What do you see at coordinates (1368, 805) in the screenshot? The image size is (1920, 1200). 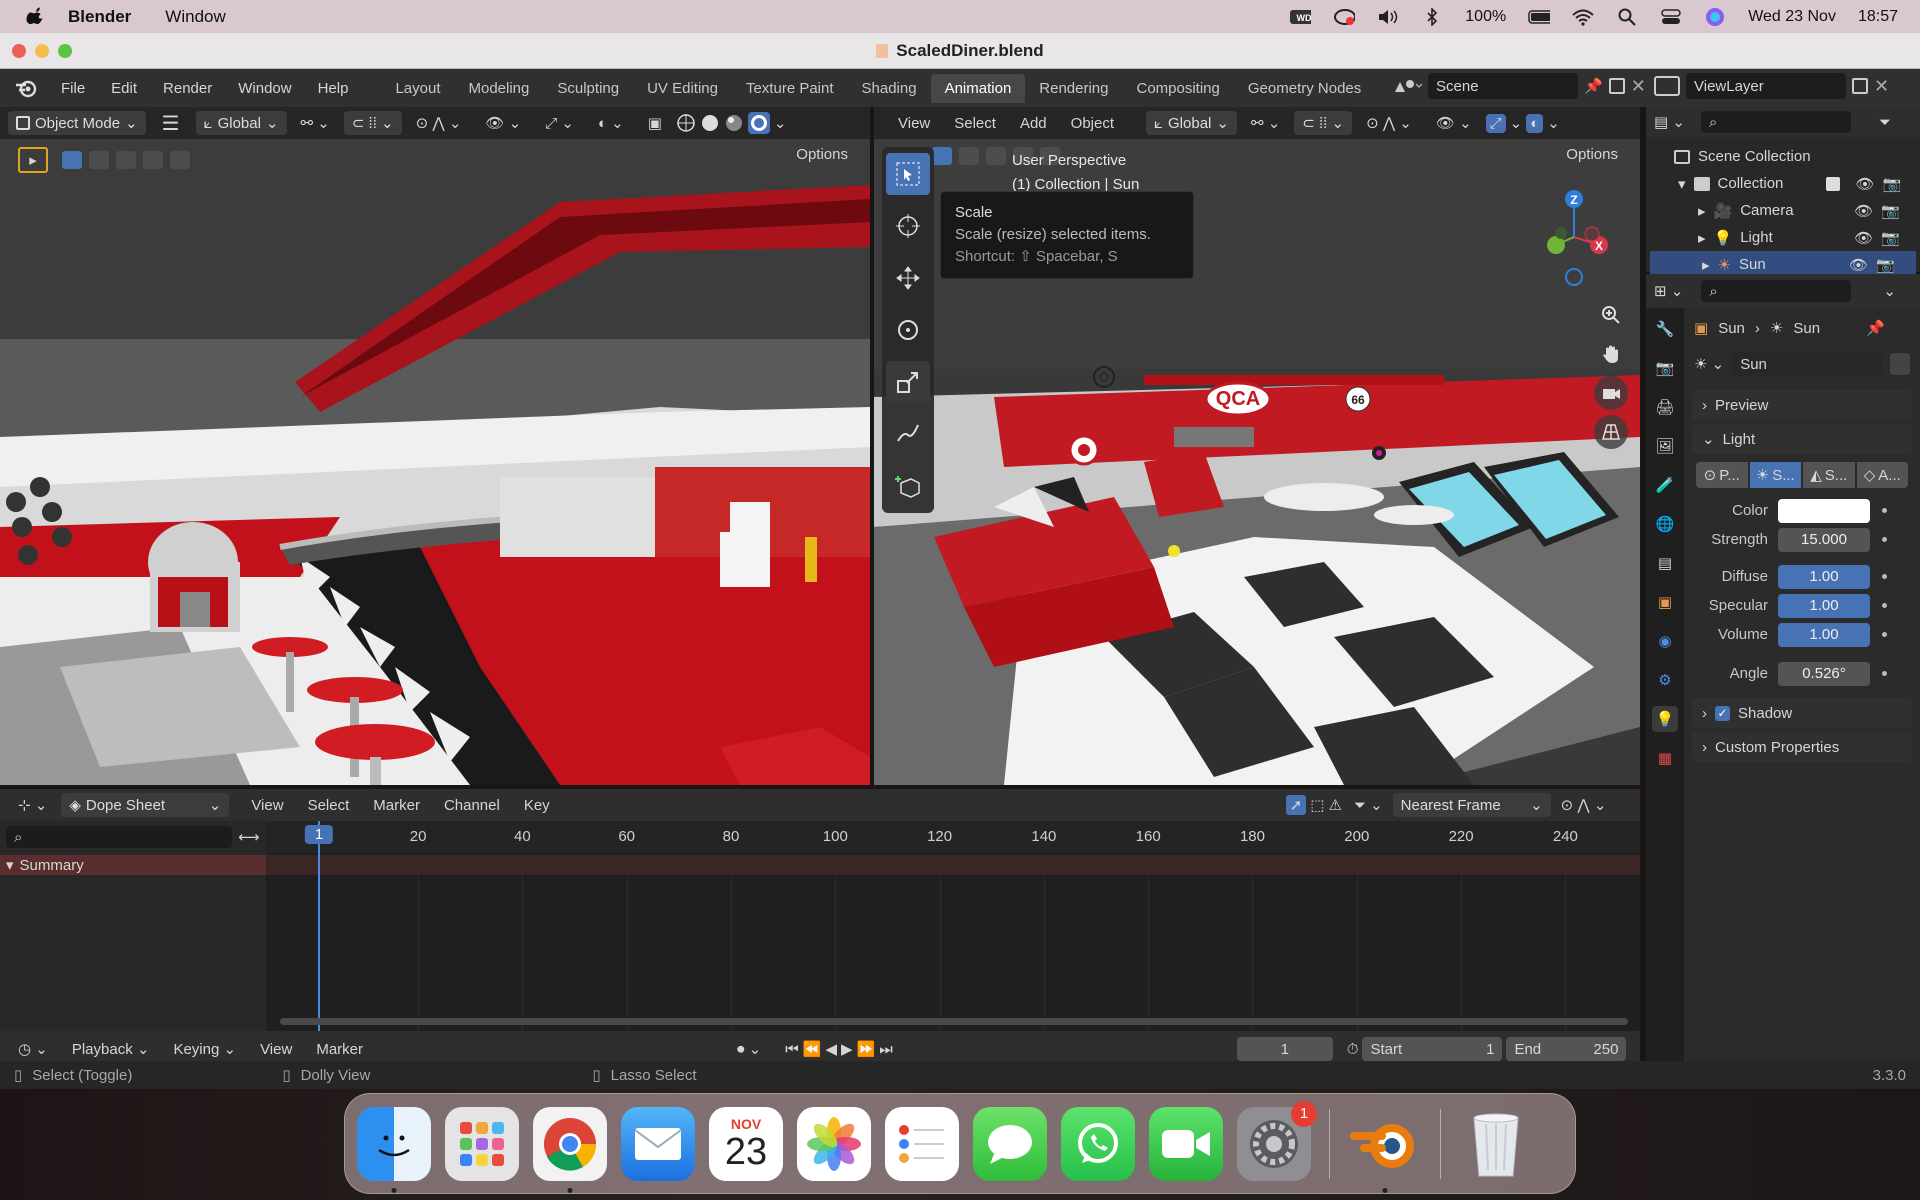 I see `filter-icon: ⏷ ⌄` at bounding box center [1368, 805].